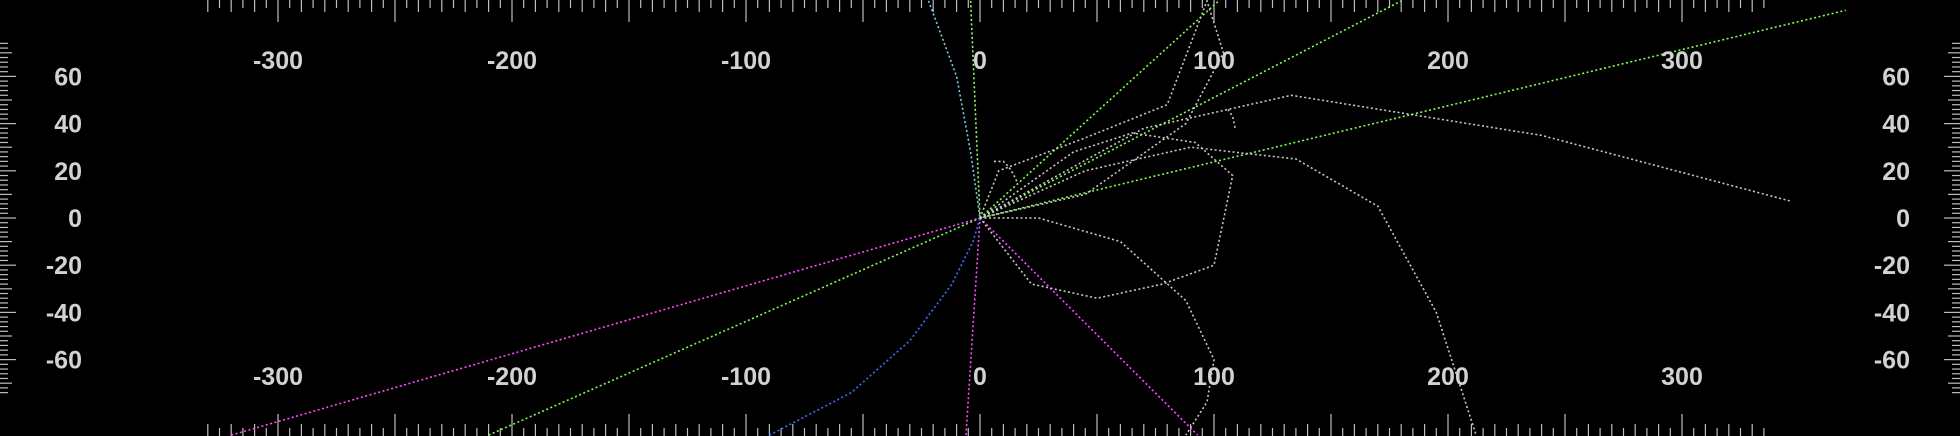  Describe the element at coordinates (1214, 61) in the screenshot. I see `x-tick-label-top: 100` at that location.